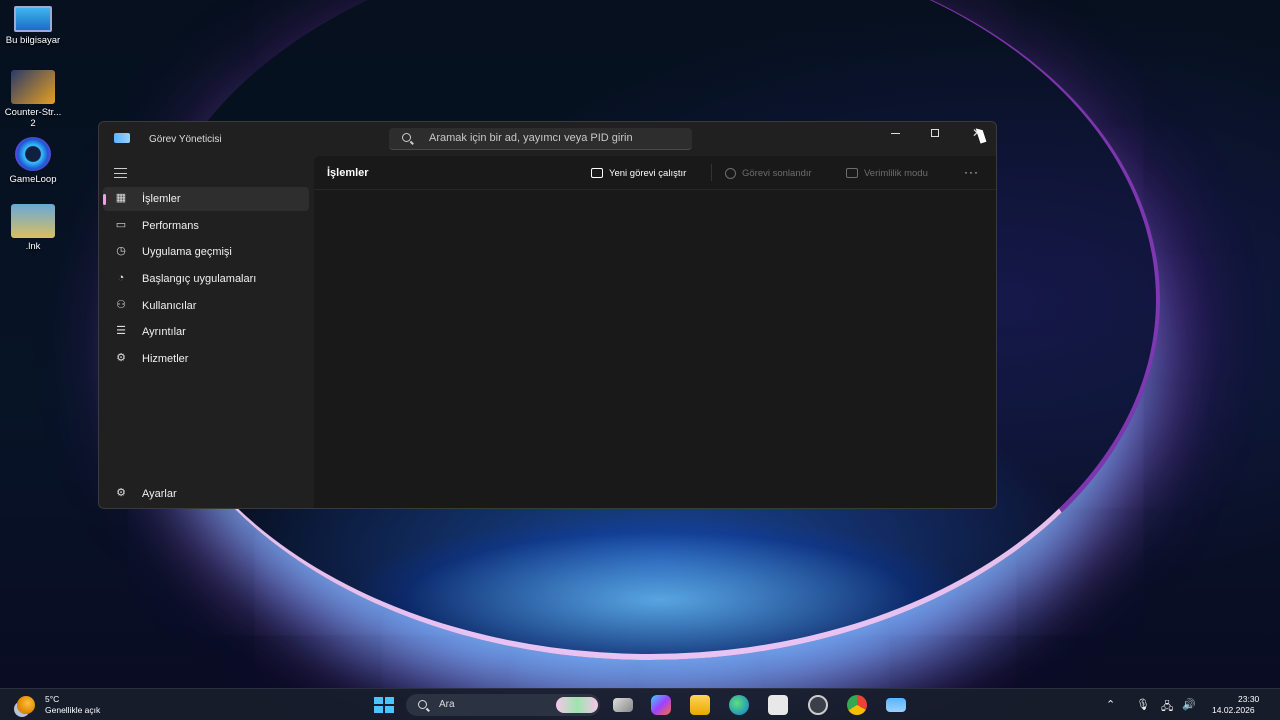  I want to click on end-task-button: Görevi sonlandır, so click(768, 173).